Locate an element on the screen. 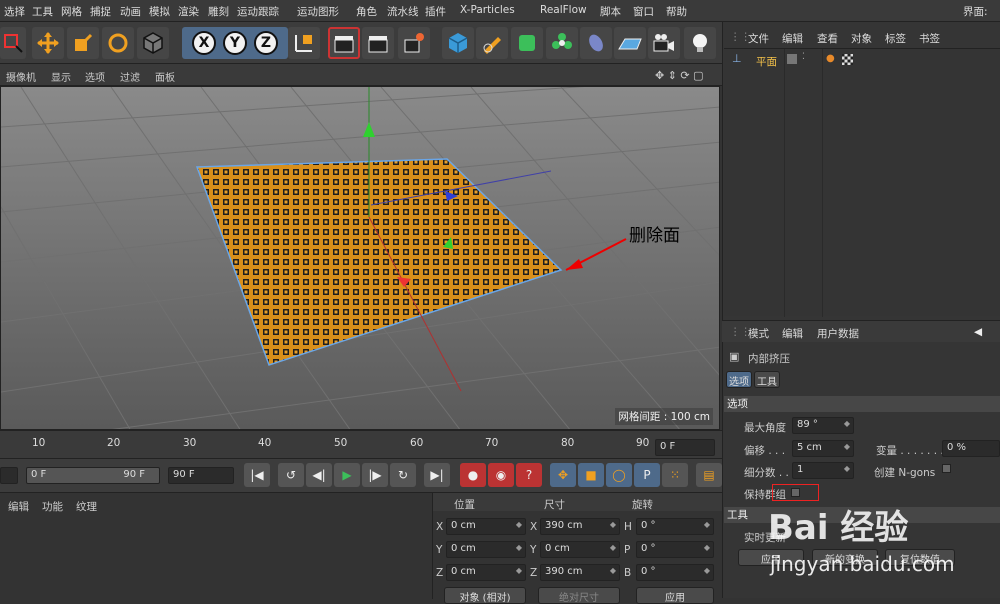 The width and height of the screenshot is (1000, 604). rotation-h-field: 0 ° ◆ is located at coordinates (675, 526).